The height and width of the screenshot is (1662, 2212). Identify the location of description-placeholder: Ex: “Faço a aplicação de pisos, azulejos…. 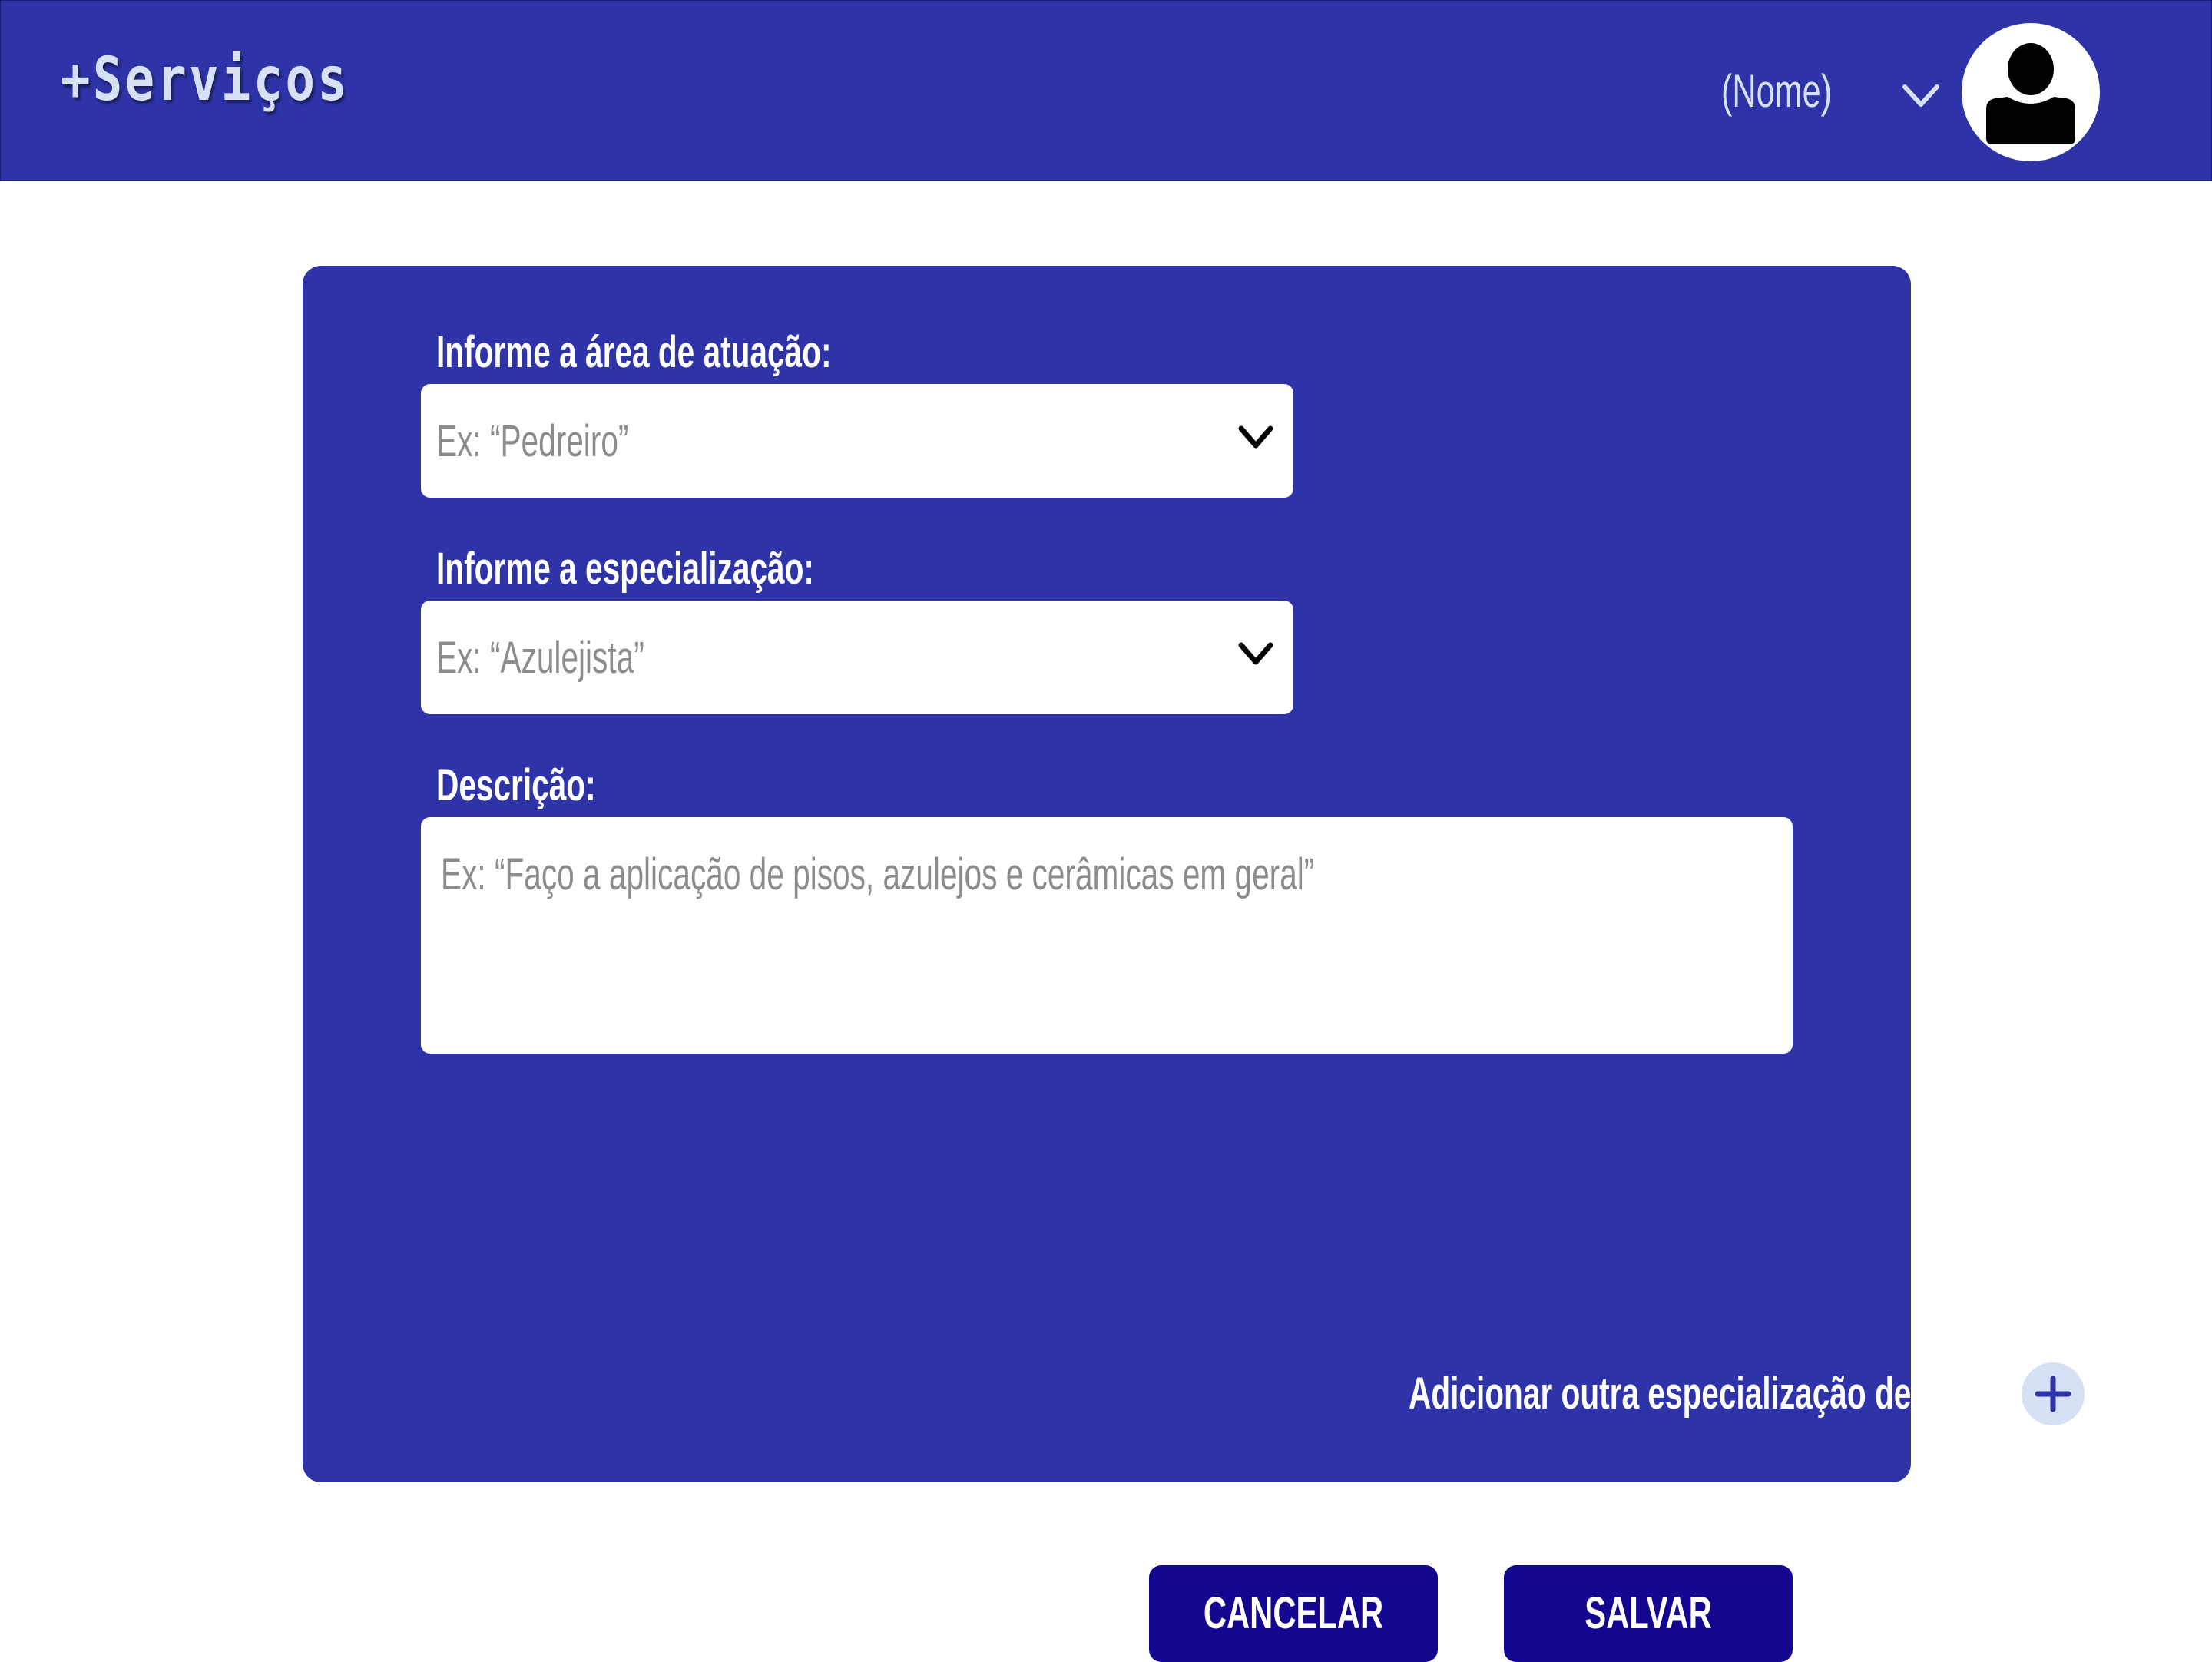
(878, 874).